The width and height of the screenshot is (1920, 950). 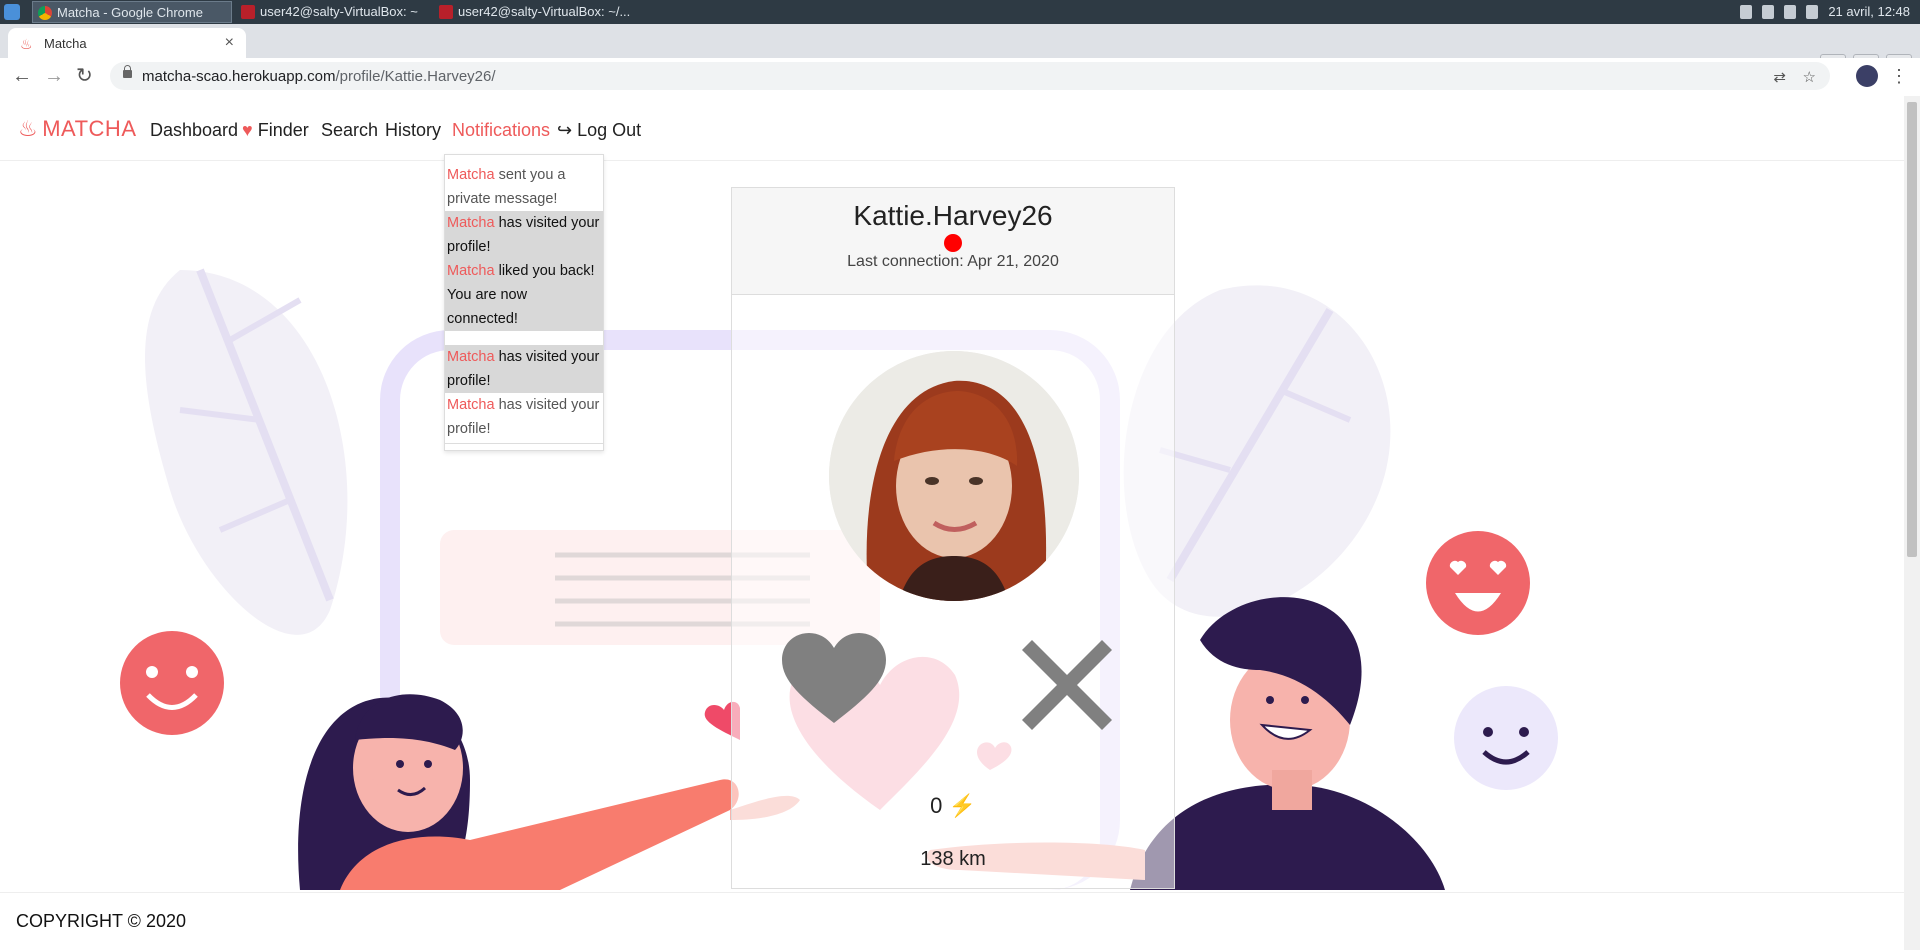 I want to click on nav-finder: ♥ Finder, so click(x=275, y=130).